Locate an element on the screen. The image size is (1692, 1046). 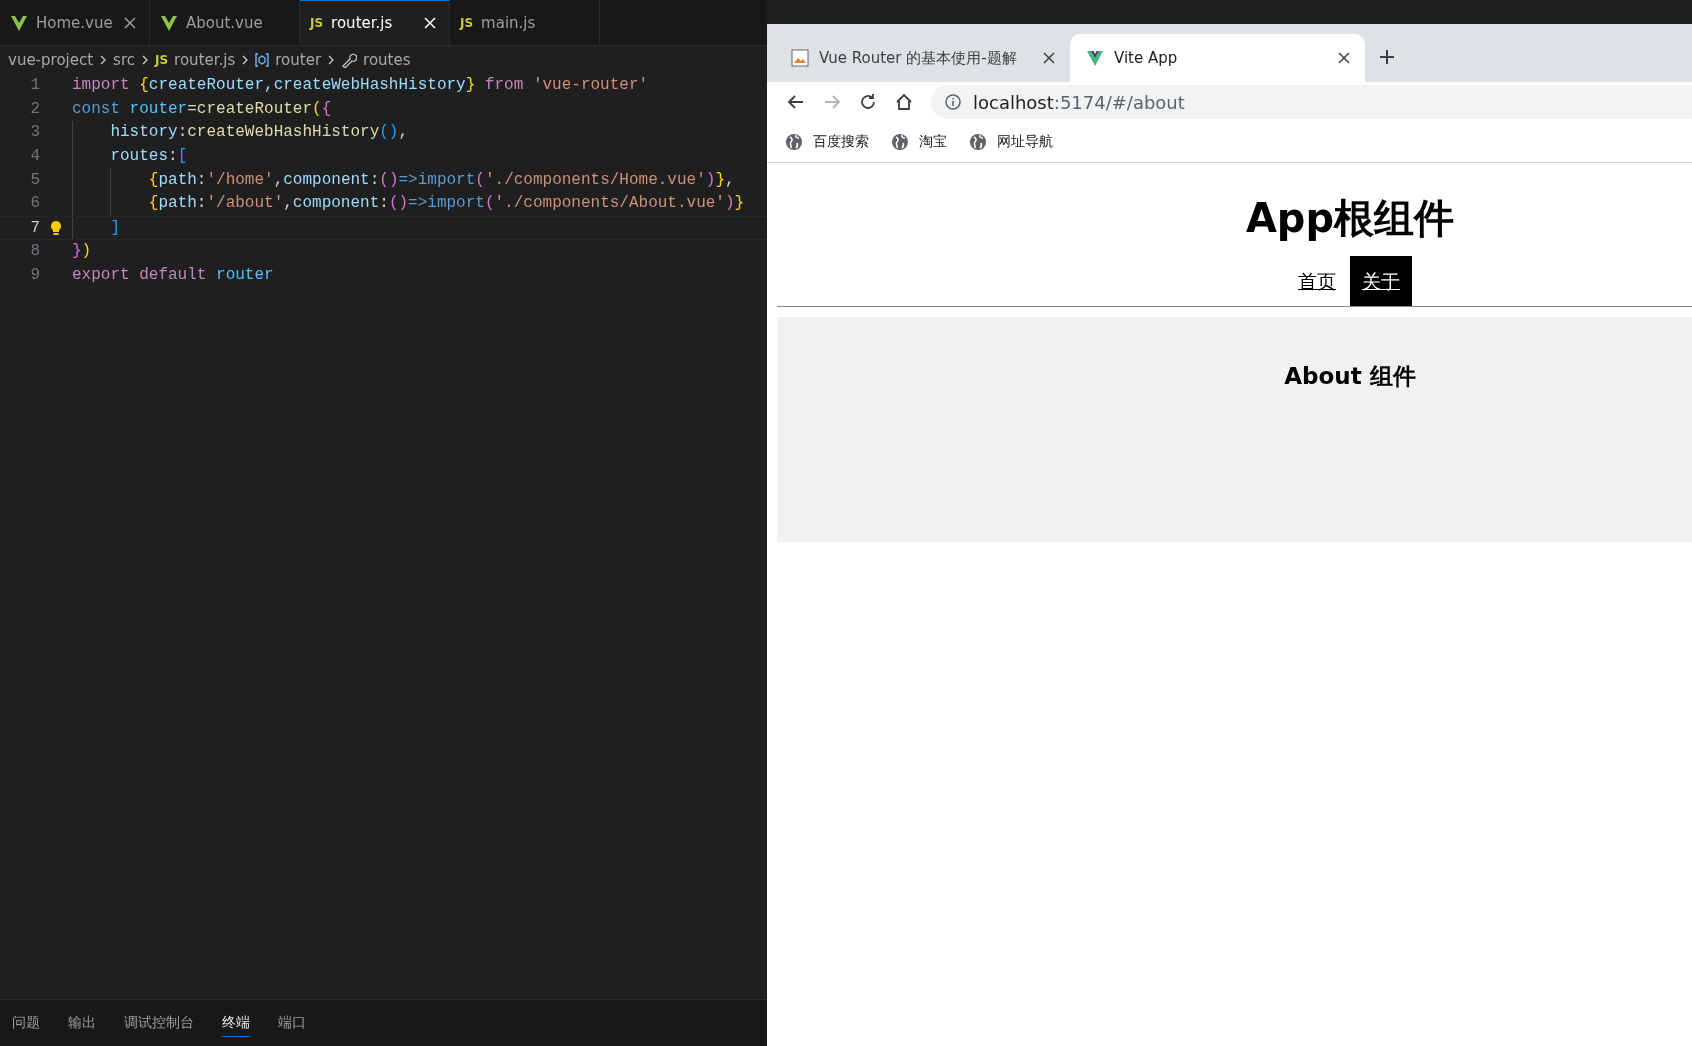
code-line: import {createRouter,createWebHashHistory} from 'vue-router' is located at coordinates (360, 85).